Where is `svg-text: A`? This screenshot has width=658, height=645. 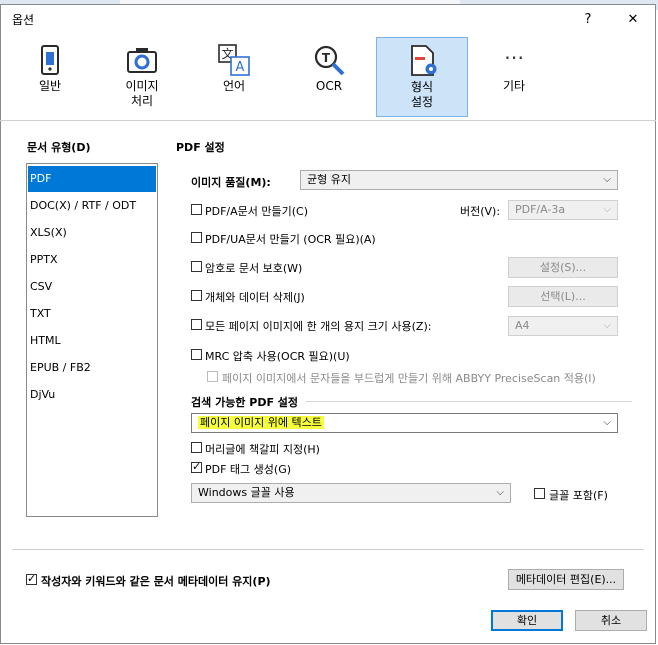
svg-text: A is located at coordinates (240, 67).